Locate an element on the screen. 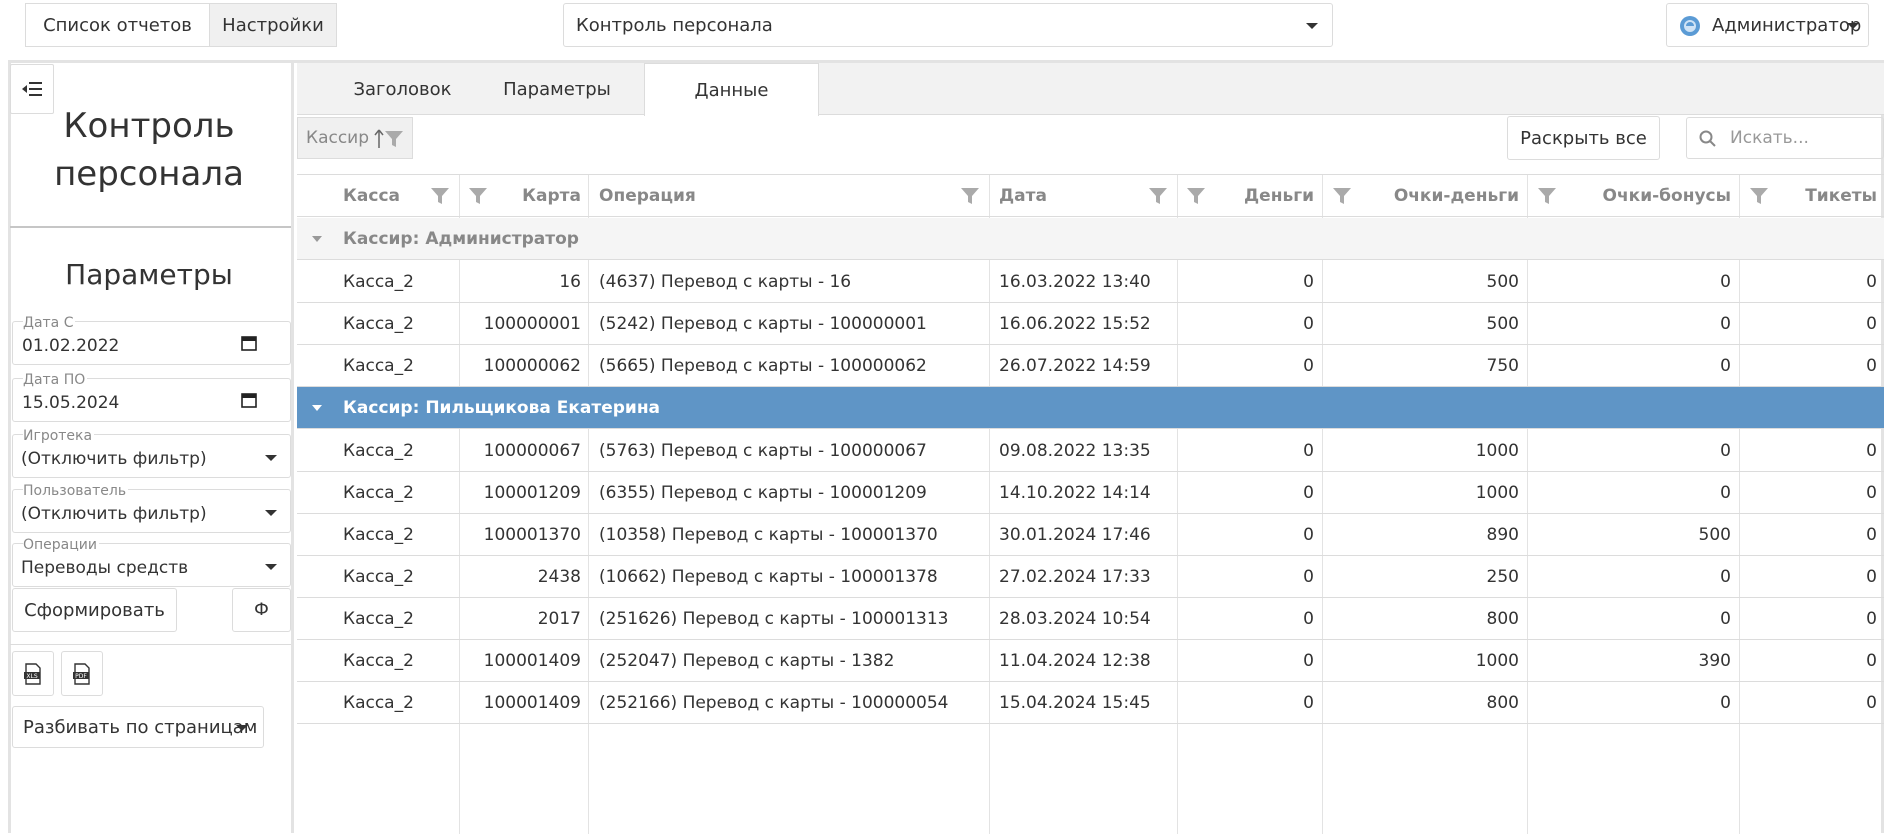  column-header-label: Деньги is located at coordinates (1279, 196).